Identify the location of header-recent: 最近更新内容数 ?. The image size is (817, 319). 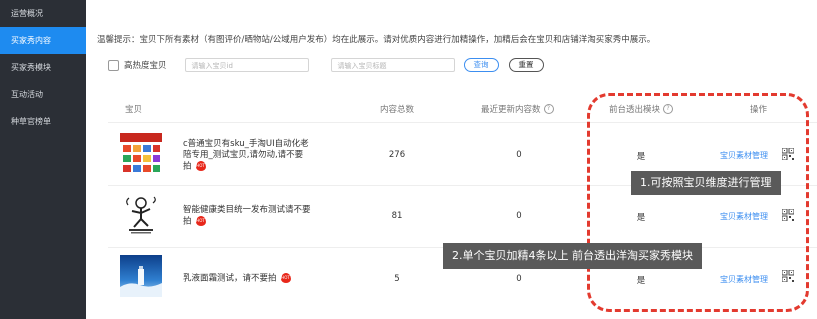
(517, 109).